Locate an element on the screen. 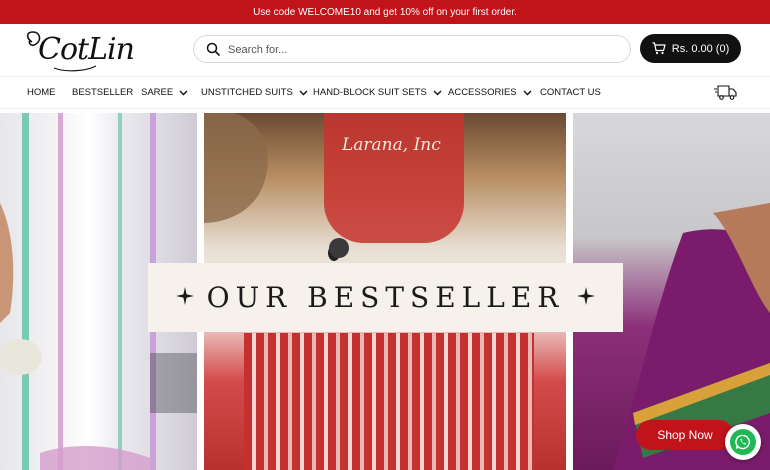 This screenshot has width=770, height=470. banner-title: OUR BESTSELLER is located at coordinates (385, 297).